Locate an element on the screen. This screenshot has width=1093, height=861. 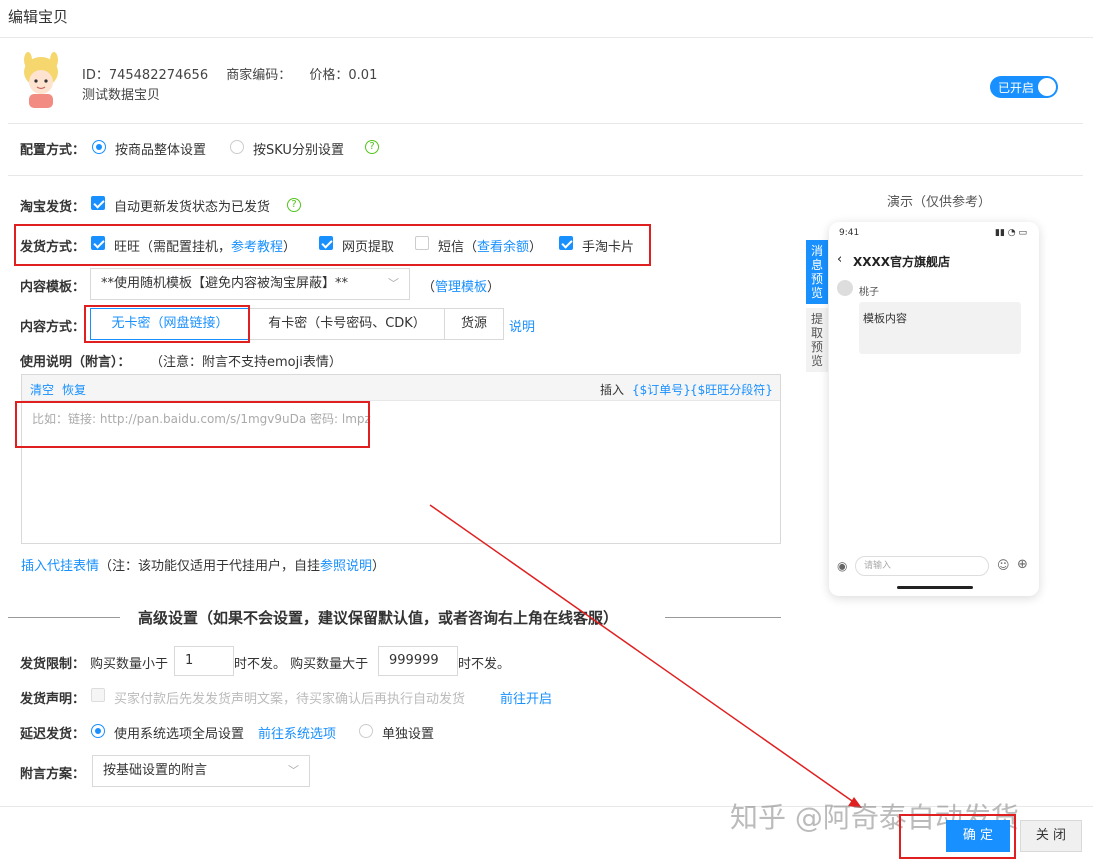
close-button: 关 闭 is located at coordinates (1051, 836).